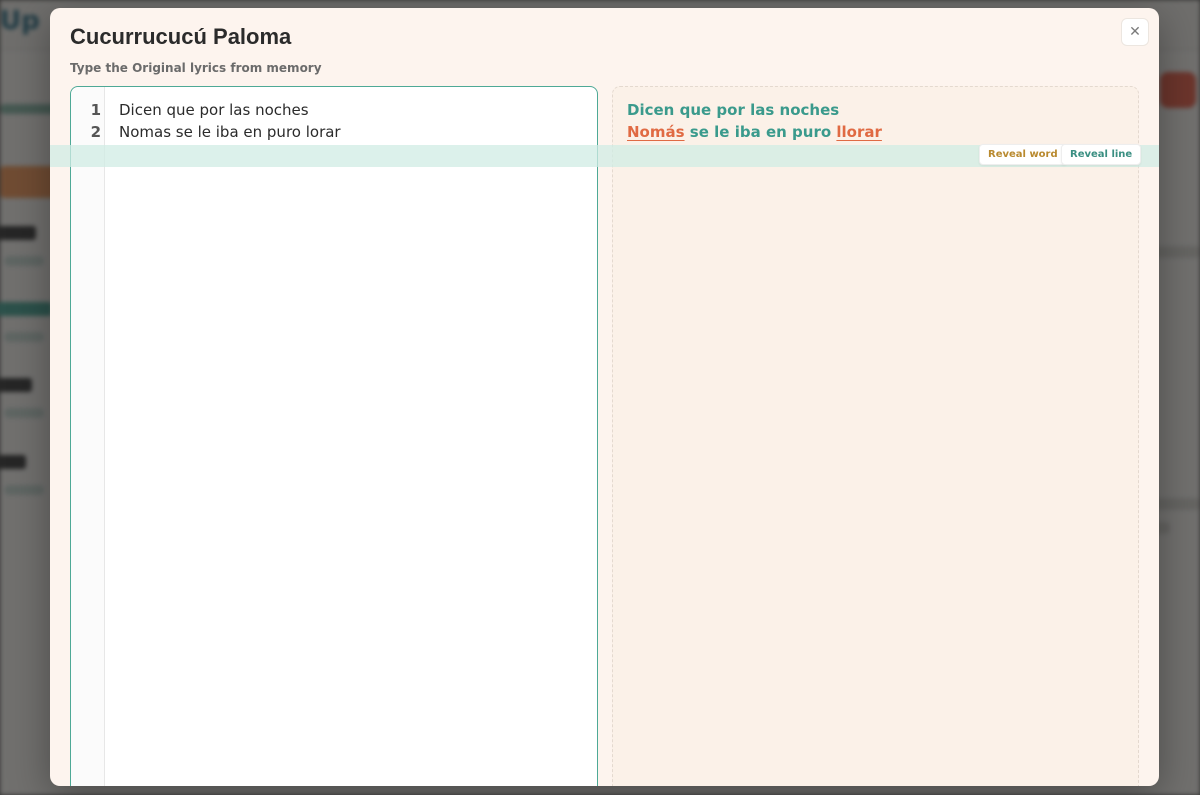 This screenshot has height=795, width=1200. Describe the element at coordinates (95, 132) in the screenshot. I see `line-number: 2` at that location.